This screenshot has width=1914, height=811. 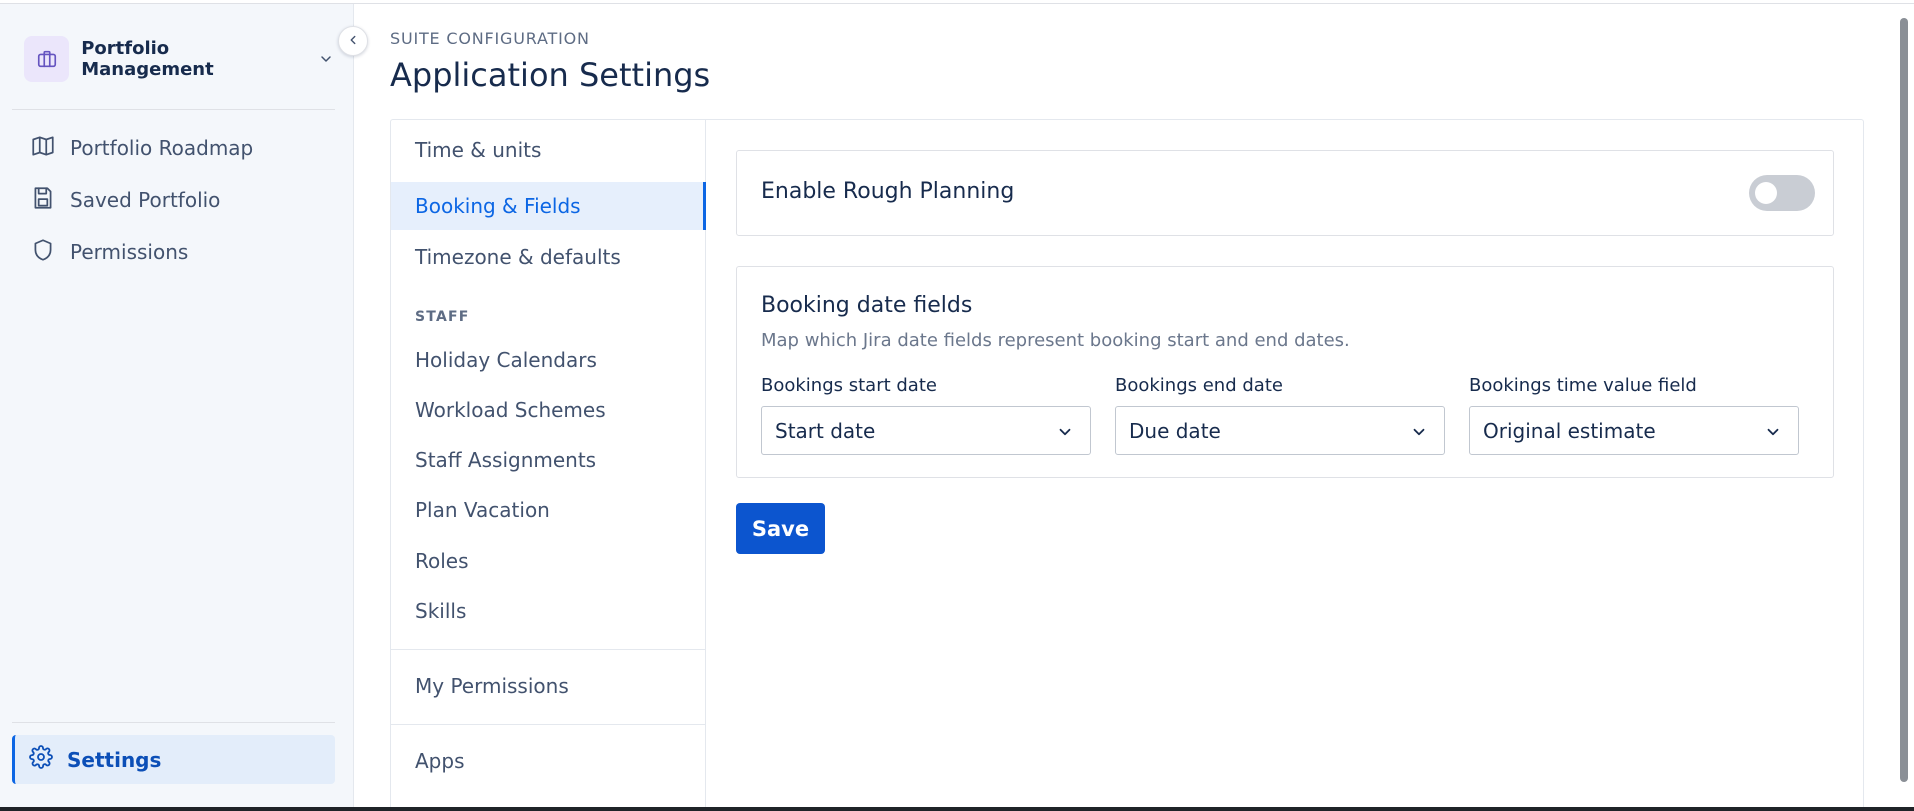 What do you see at coordinates (926, 430) in the screenshot?
I see `start-date-select: Start date` at bounding box center [926, 430].